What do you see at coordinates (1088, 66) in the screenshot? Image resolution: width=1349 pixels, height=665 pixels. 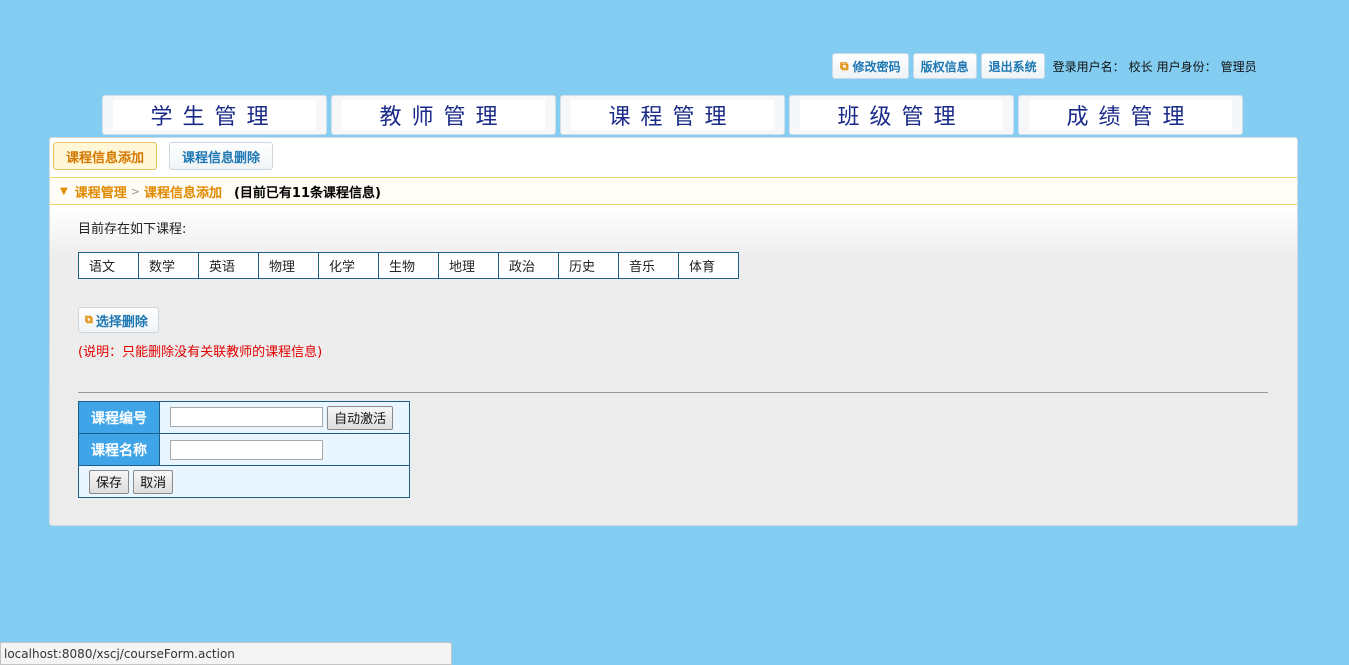 I see `login-label: 登录用户名：` at bounding box center [1088, 66].